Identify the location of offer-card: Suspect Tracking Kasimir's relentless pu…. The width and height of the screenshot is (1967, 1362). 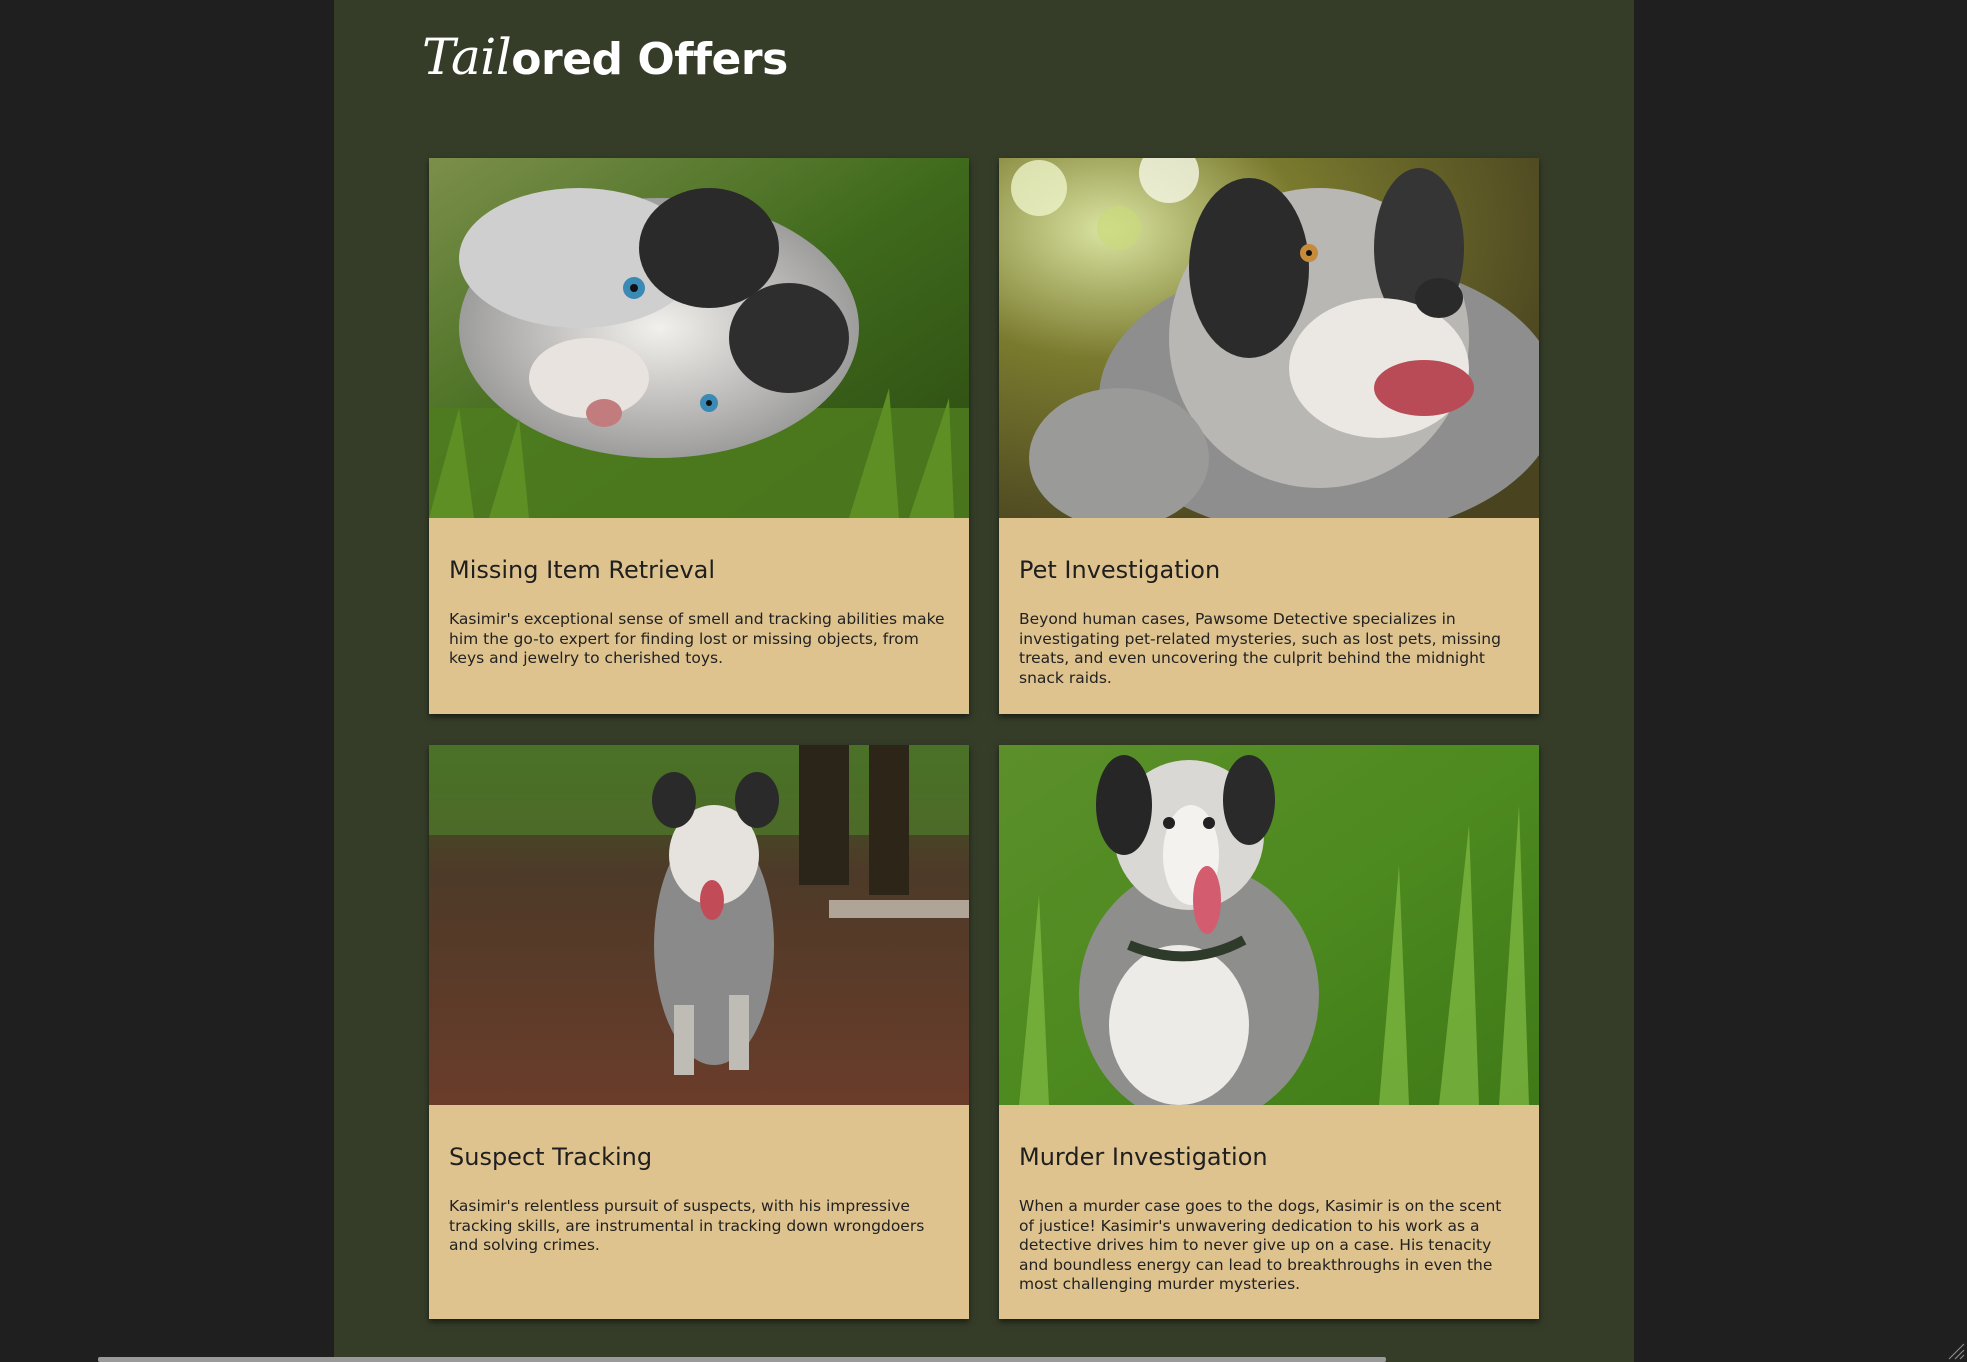
(699, 1032).